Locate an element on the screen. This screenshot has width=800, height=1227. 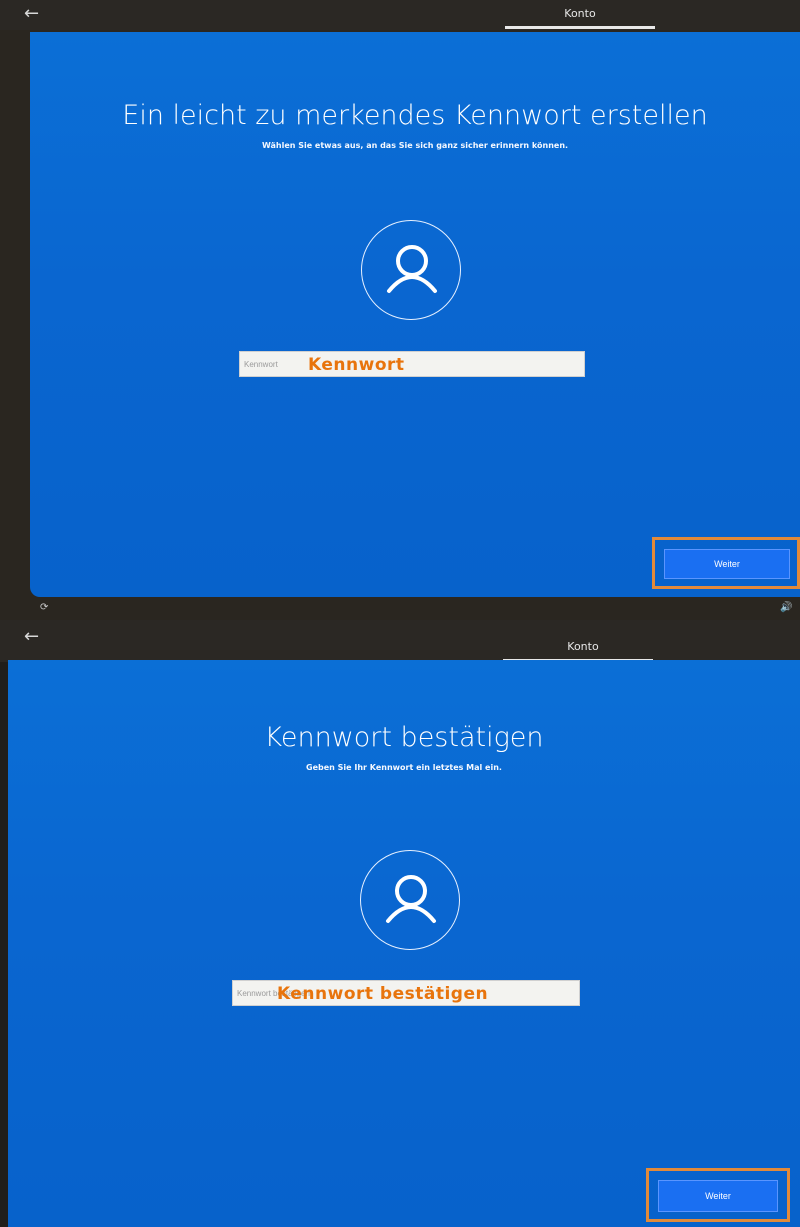
volume-icon: 🔊 is located at coordinates (786, 607).